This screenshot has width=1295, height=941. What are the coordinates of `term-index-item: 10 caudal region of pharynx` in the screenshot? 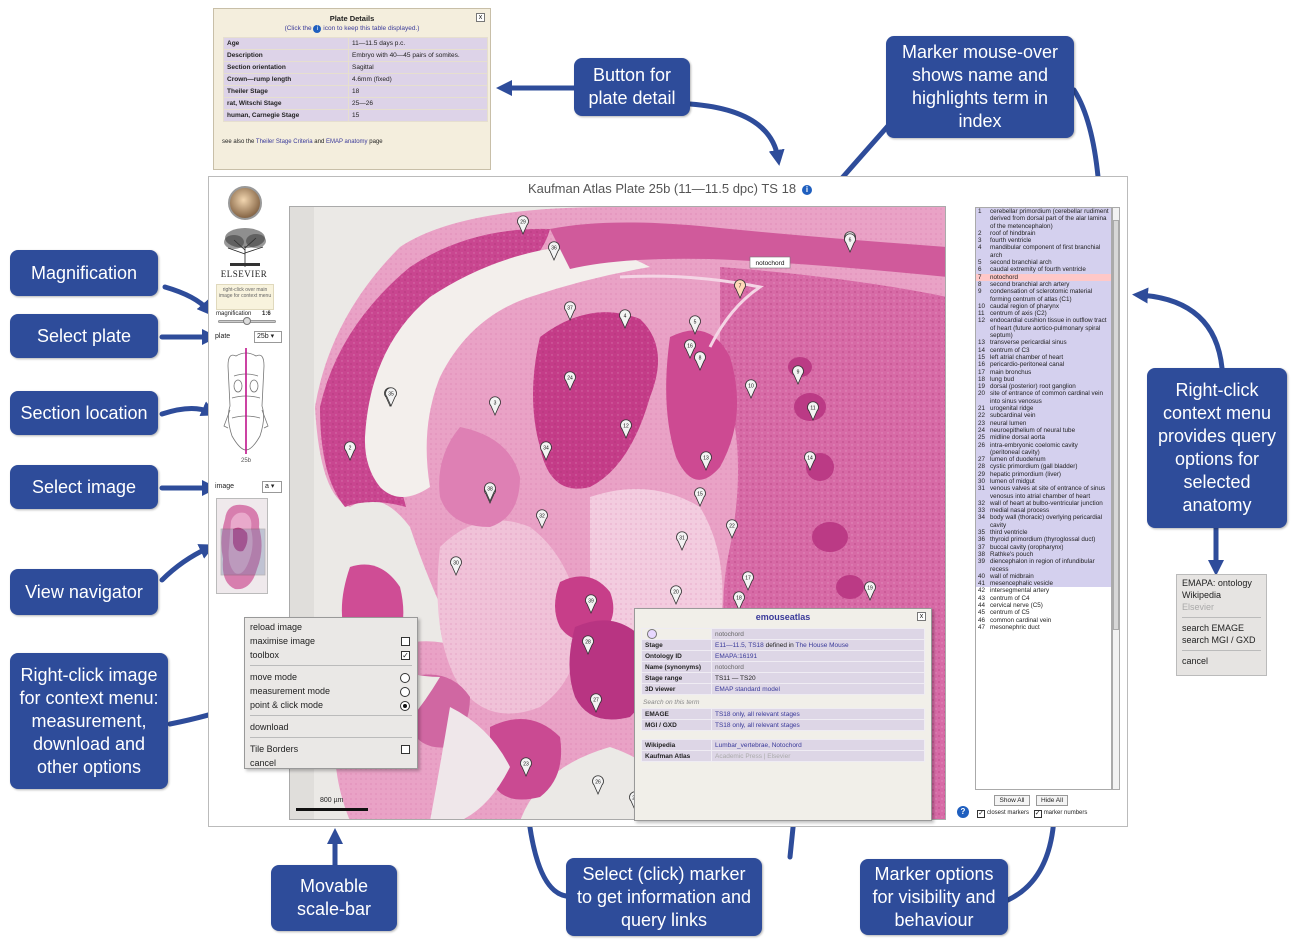 It's located at (1043, 306).